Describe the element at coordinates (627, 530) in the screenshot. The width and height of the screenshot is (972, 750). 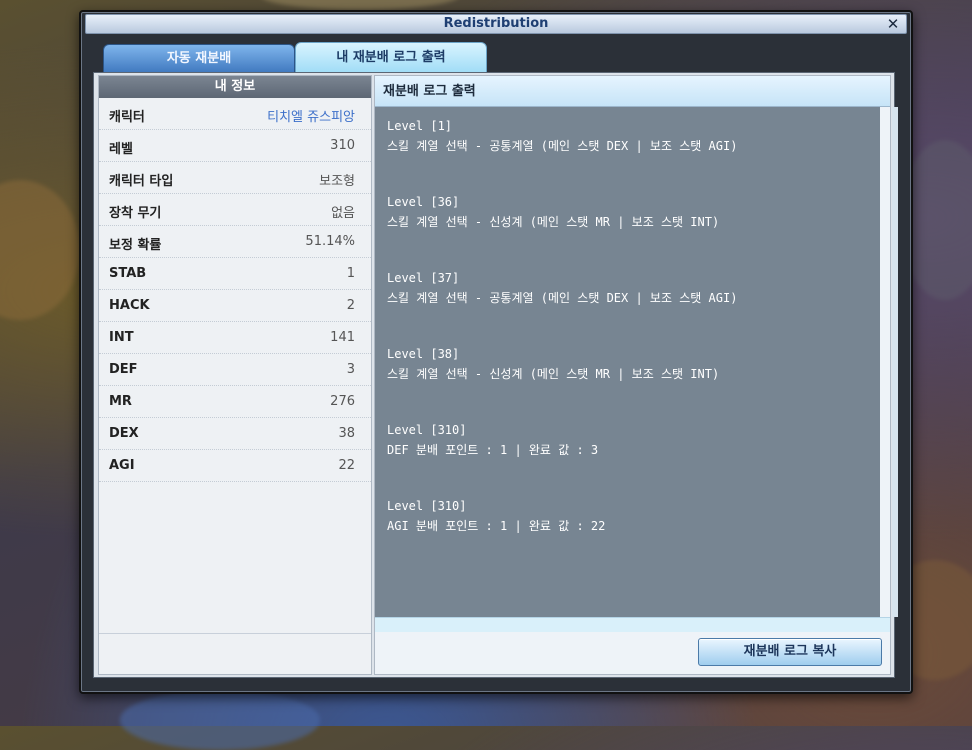
I see `log-entry: Level [310] AGI 분배 포인트 : 1 | 완료 값 : 22` at that location.